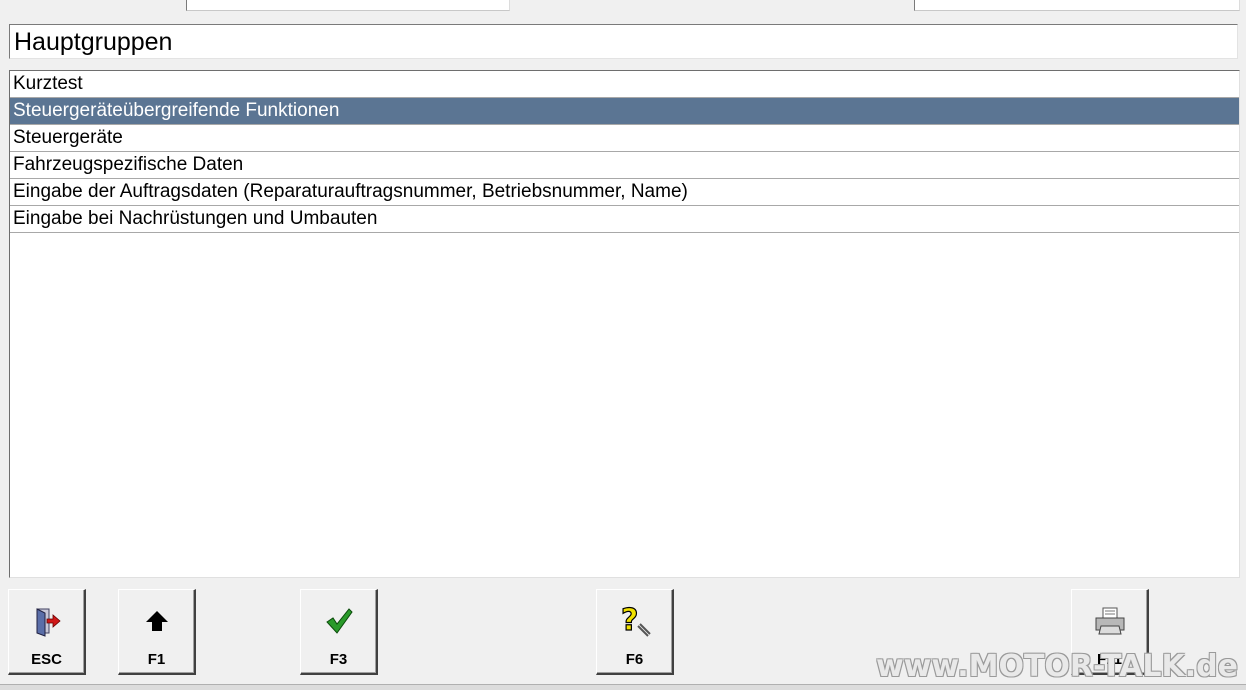 This screenshot has height=690, width=1246. What do you see at coordinates (634, 659) in the screenshot?
I see `f6-button-label: F6` at bounding box center [634, 659].